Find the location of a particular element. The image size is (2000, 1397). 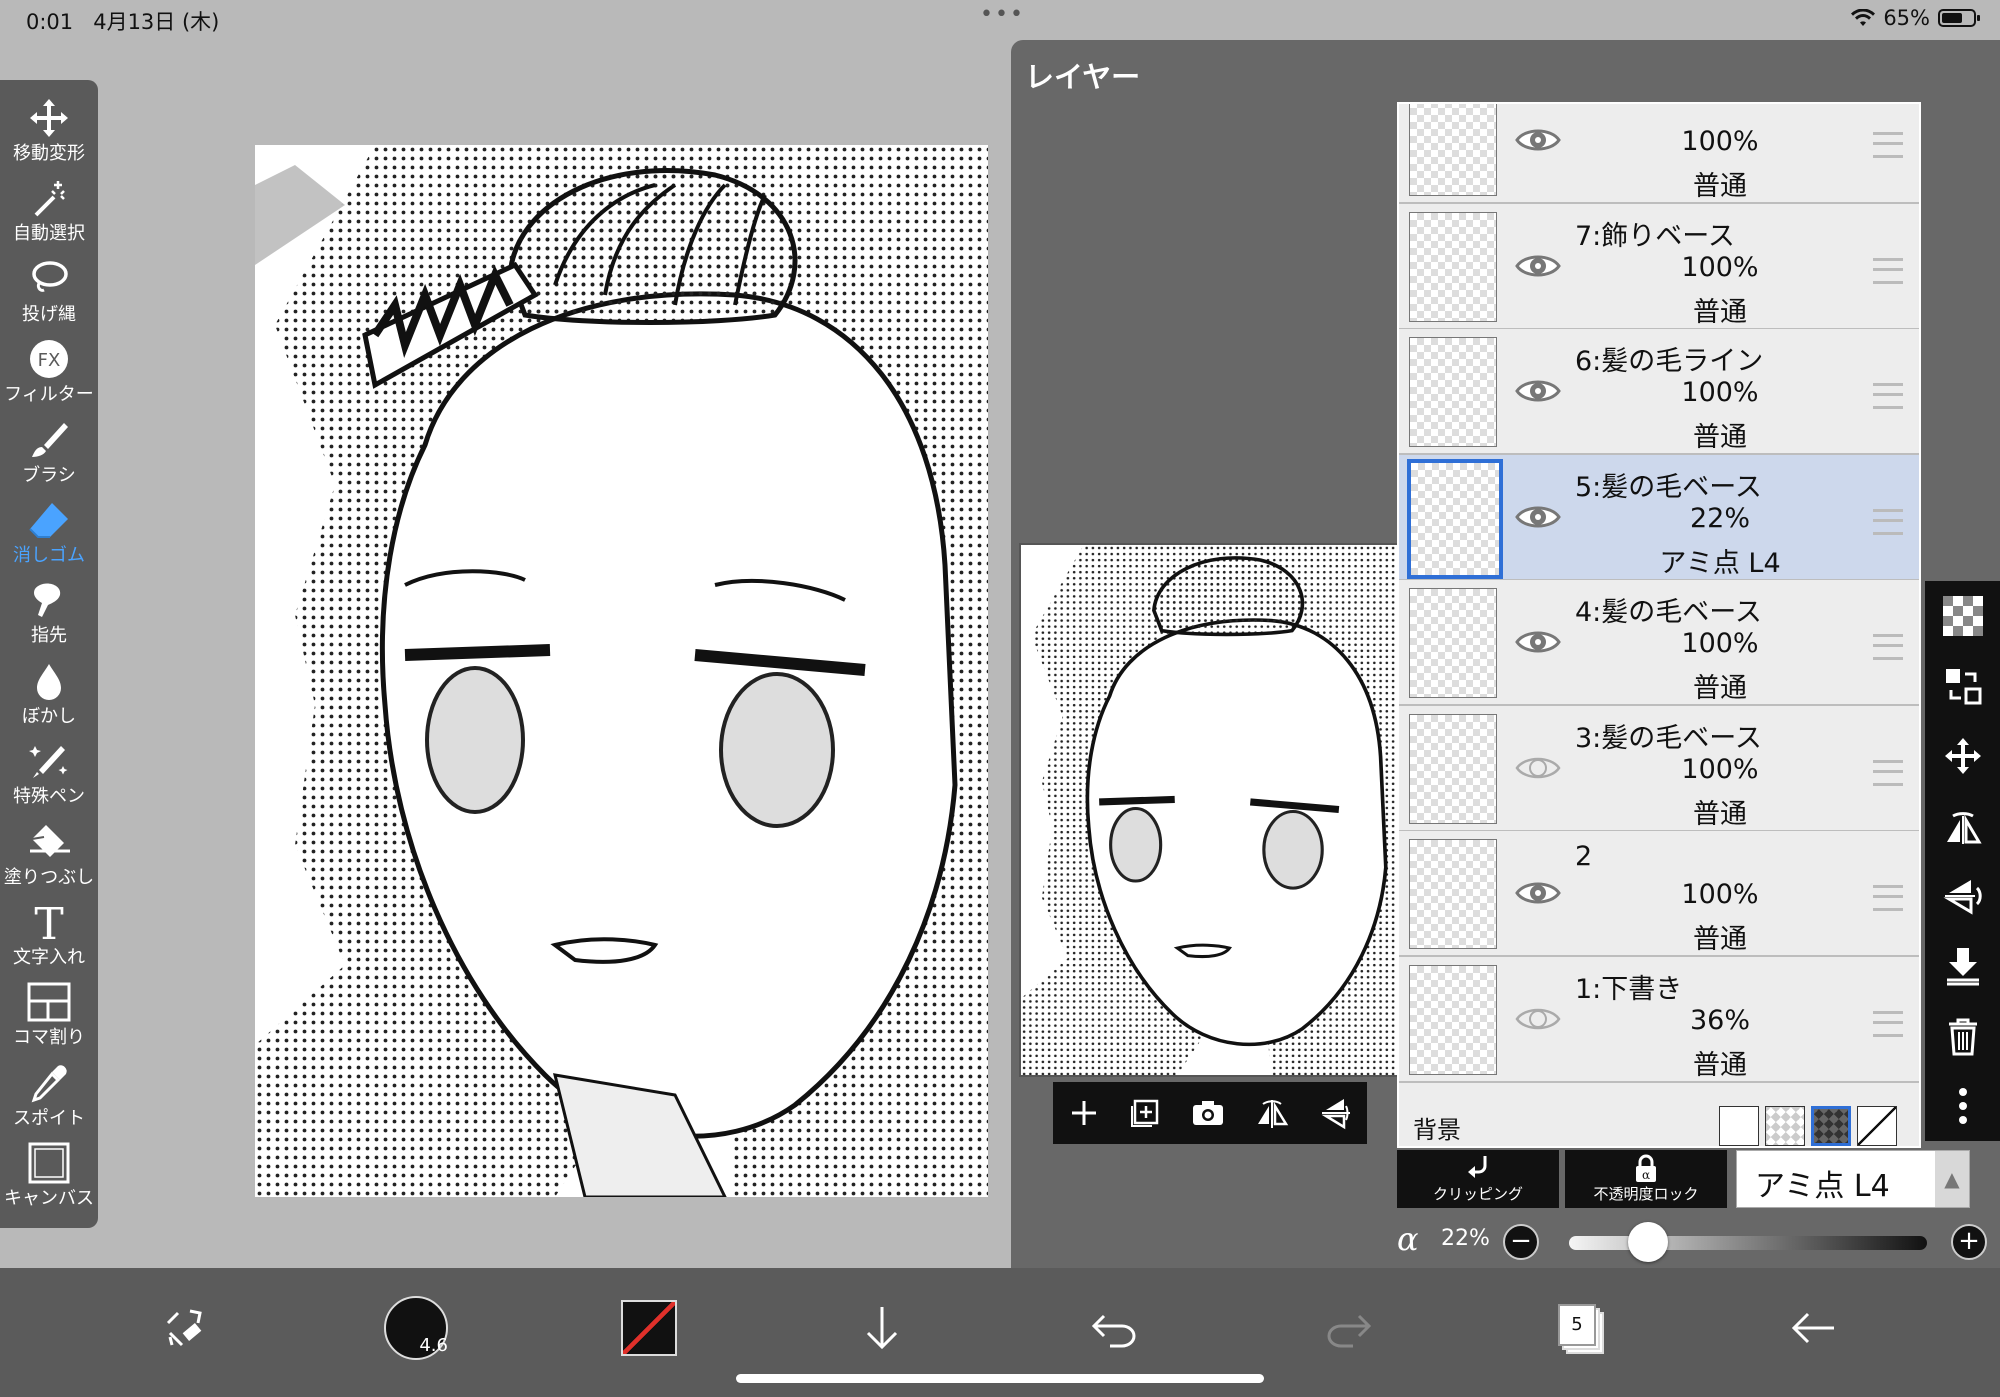

background-dark-swatch is located at coordinates (1831, 1126).